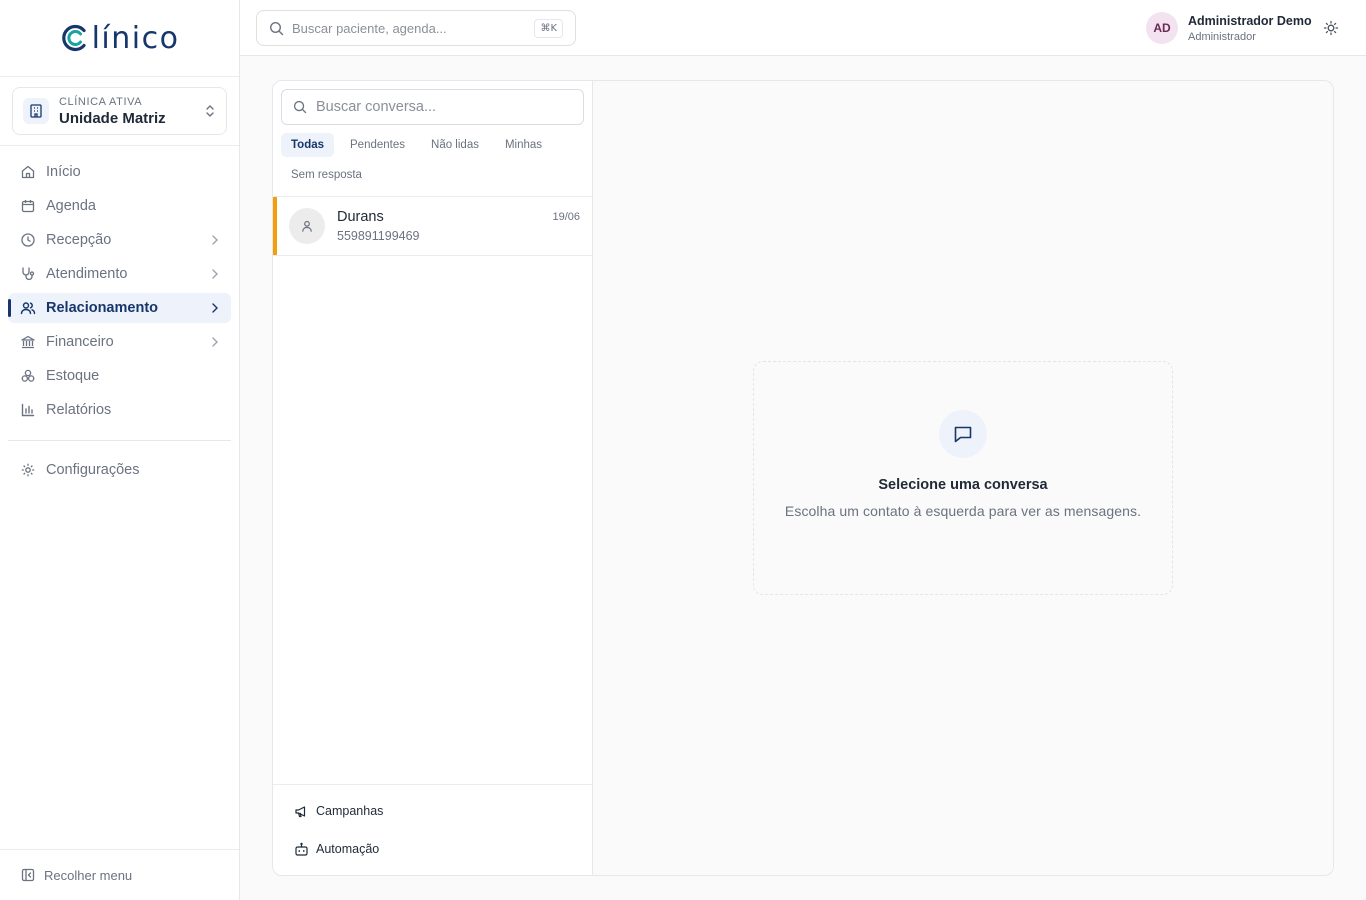 This screenshot has width=1366, height=900. Describe the element at coordinates (73, 376) in the screenshot. I see `nav-label: Estoque` at that location.